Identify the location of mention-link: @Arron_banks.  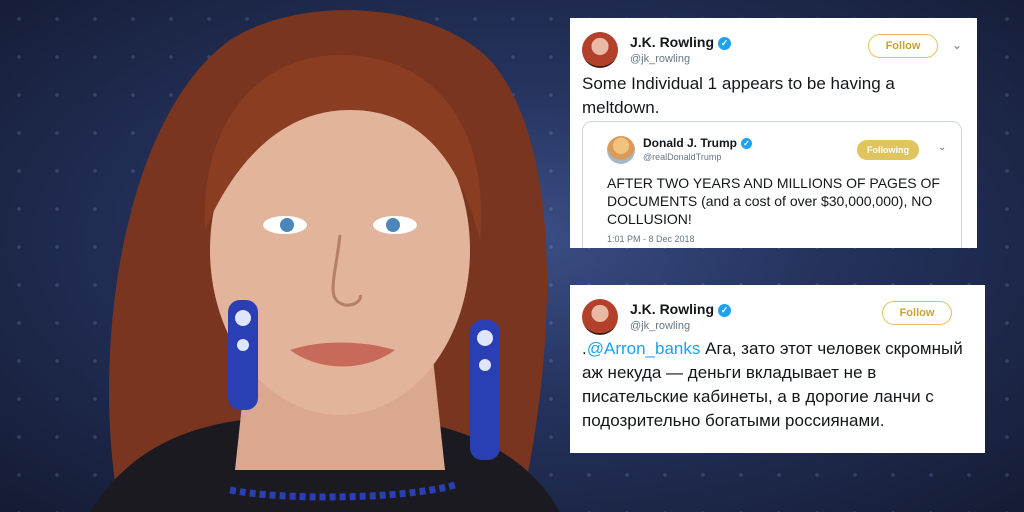
(644, 348).